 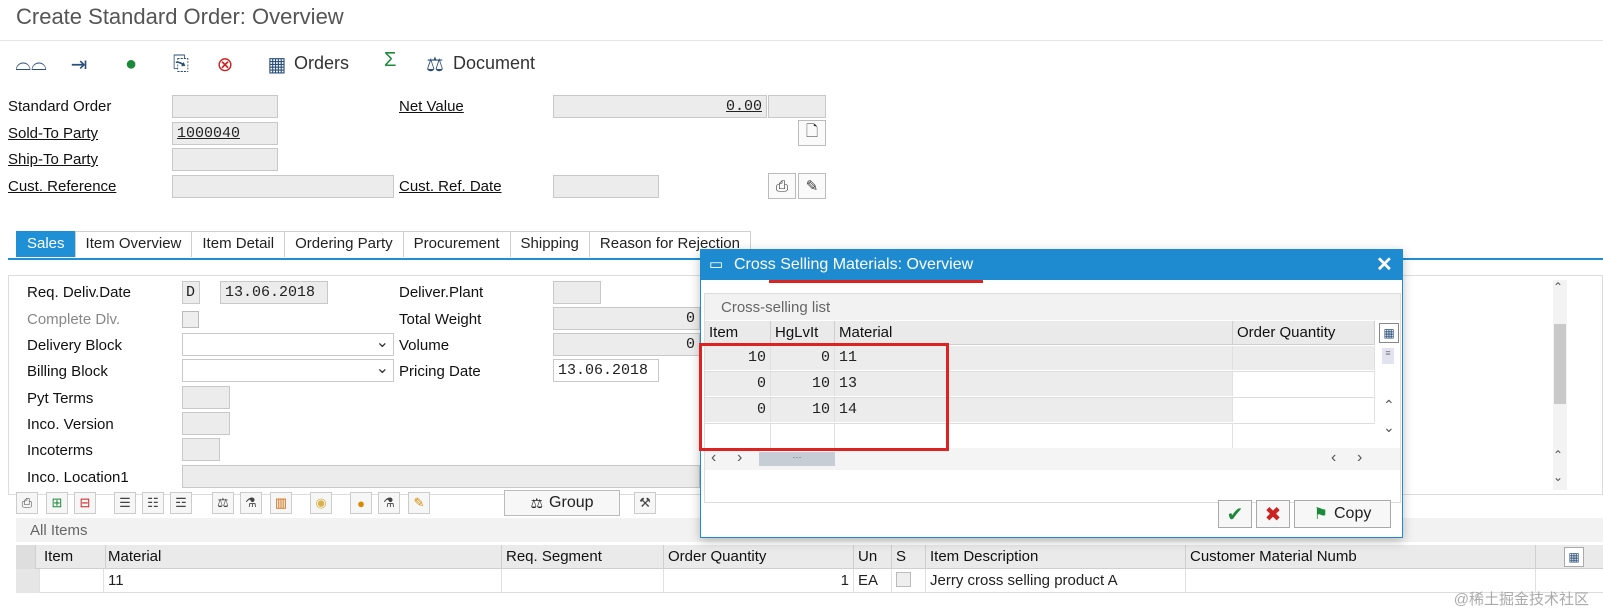 What do you see at coordinates (79, 64) in the screenshot?
I see `enter-icon: ⇥` at bounding box center [79, 64].